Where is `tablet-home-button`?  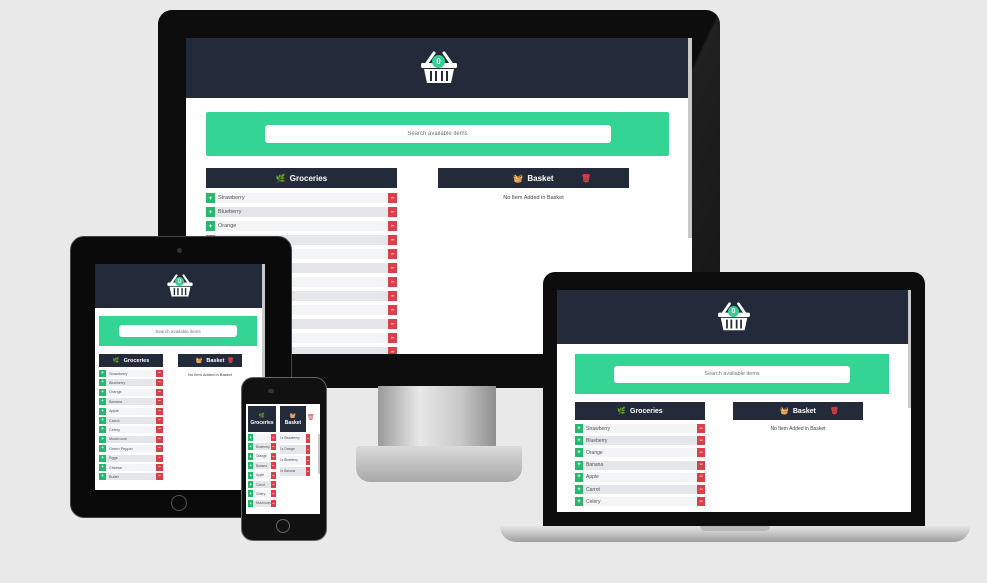 tablet-home-button is located at coordinates (179, 503).